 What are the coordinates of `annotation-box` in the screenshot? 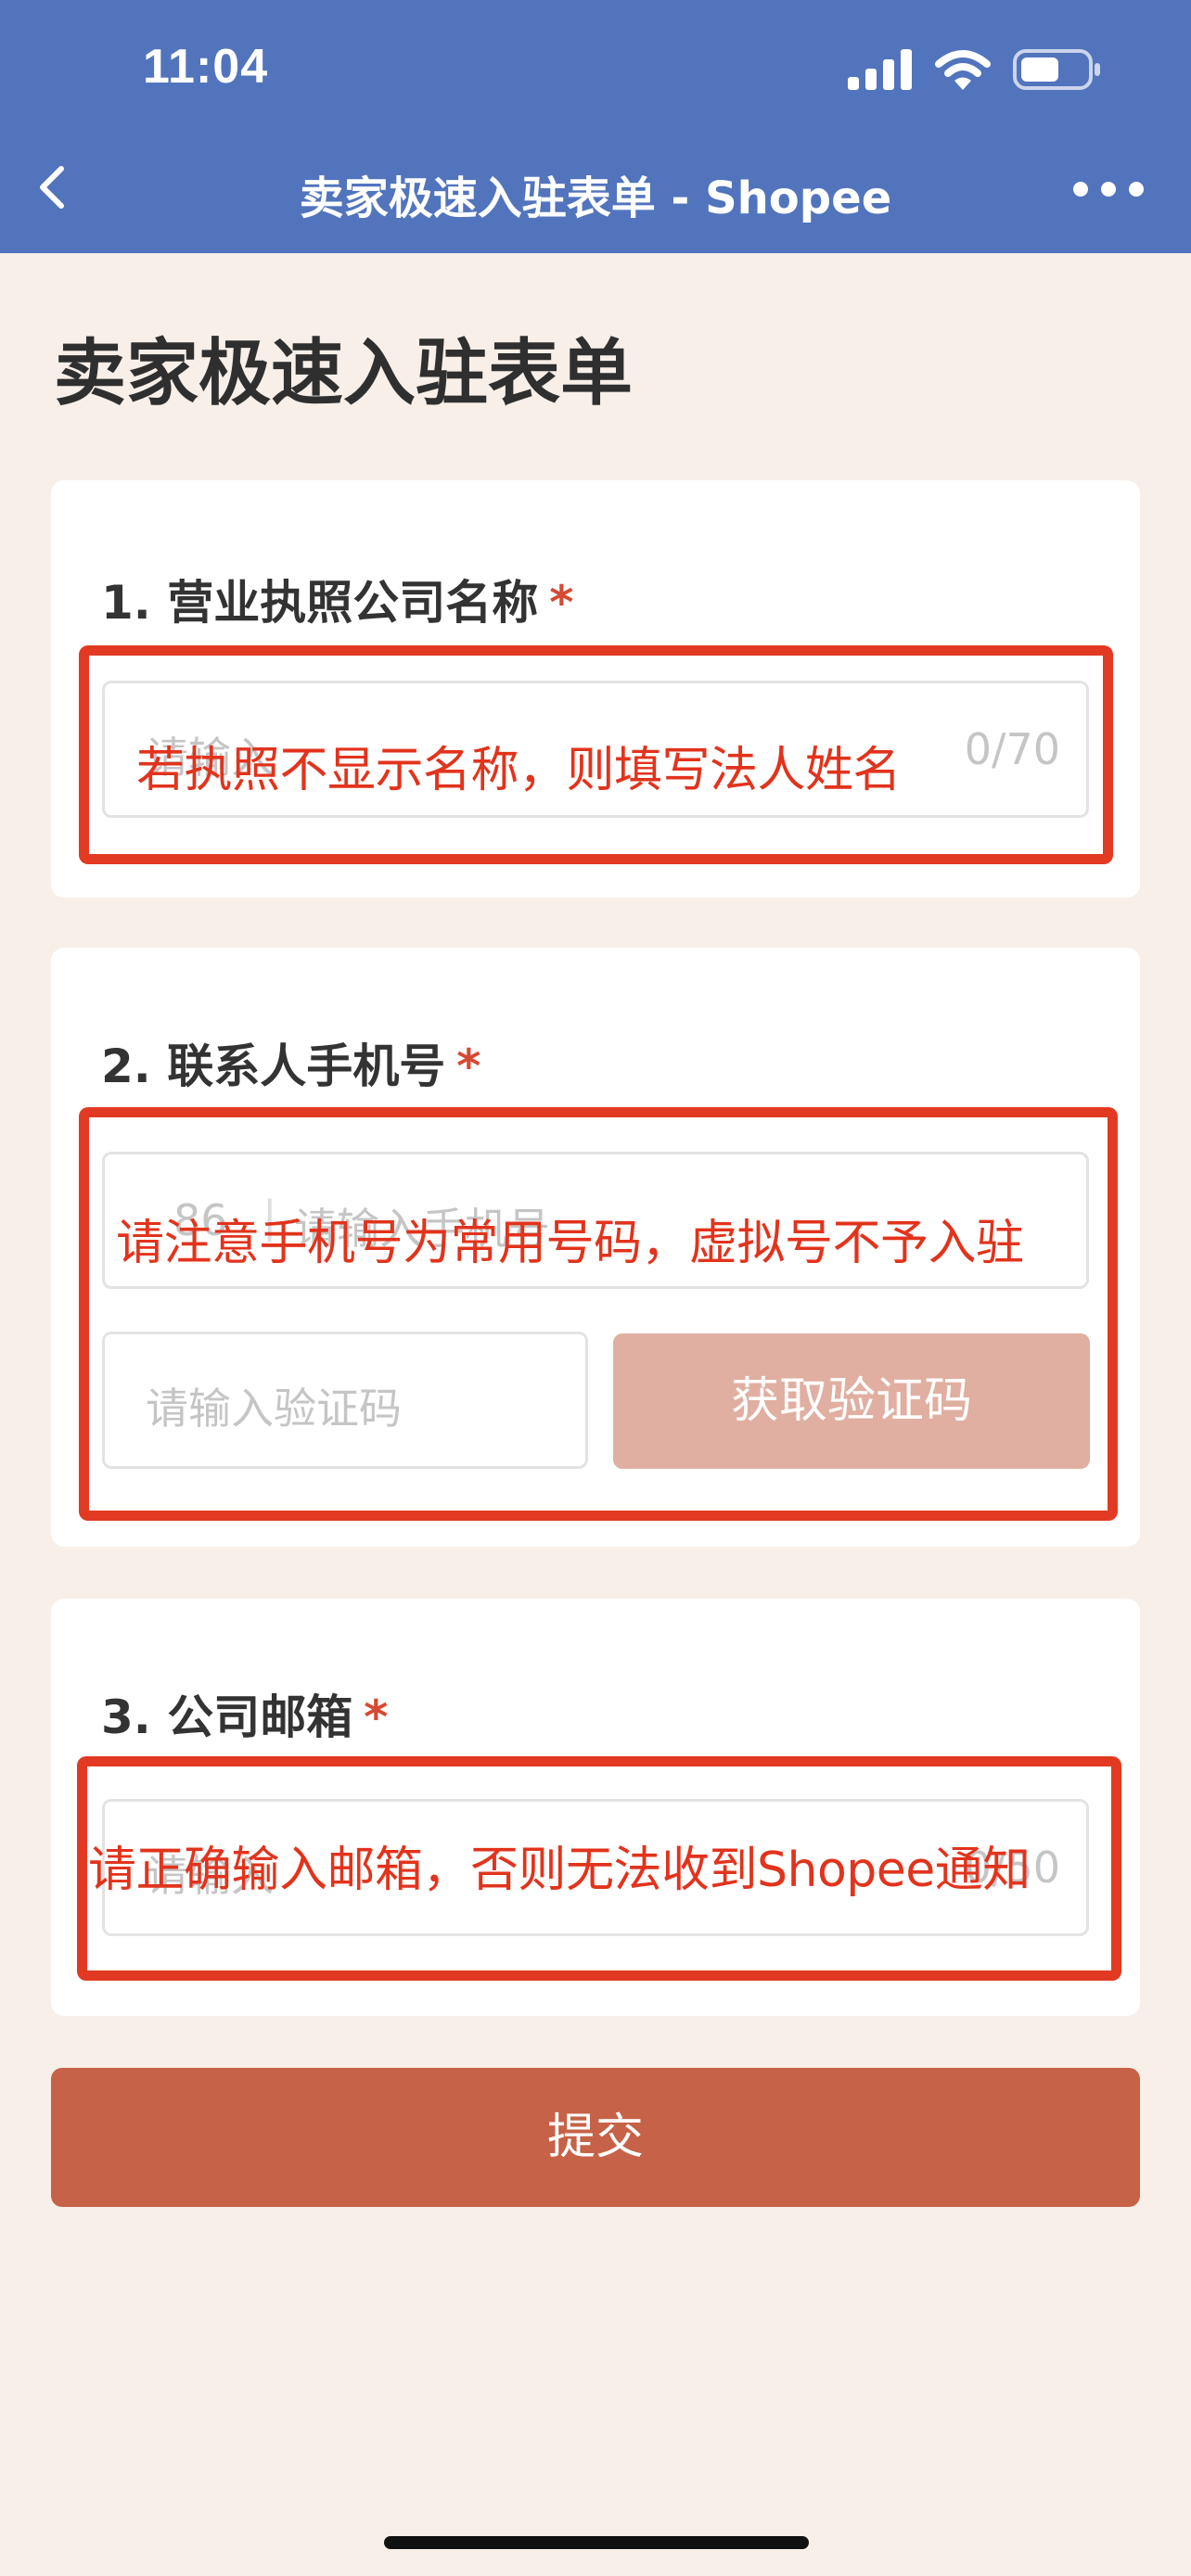 It's located at (598, 1314).